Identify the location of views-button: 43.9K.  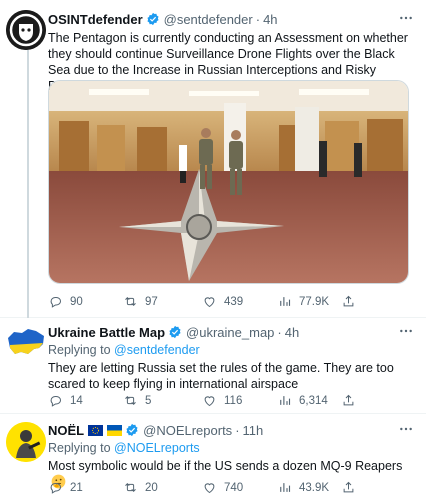
(309, 487).